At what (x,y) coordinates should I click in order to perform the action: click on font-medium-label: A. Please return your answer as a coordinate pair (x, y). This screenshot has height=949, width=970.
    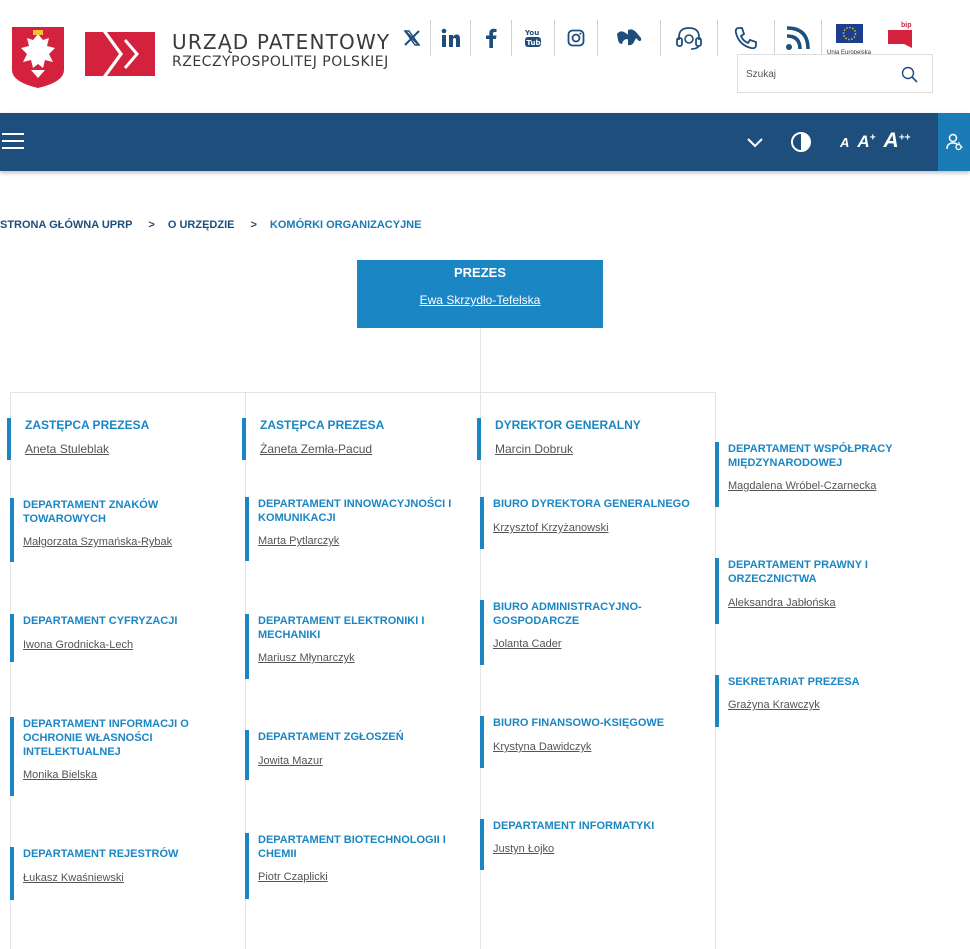
    Looking at the image, I should click on (863, 141).